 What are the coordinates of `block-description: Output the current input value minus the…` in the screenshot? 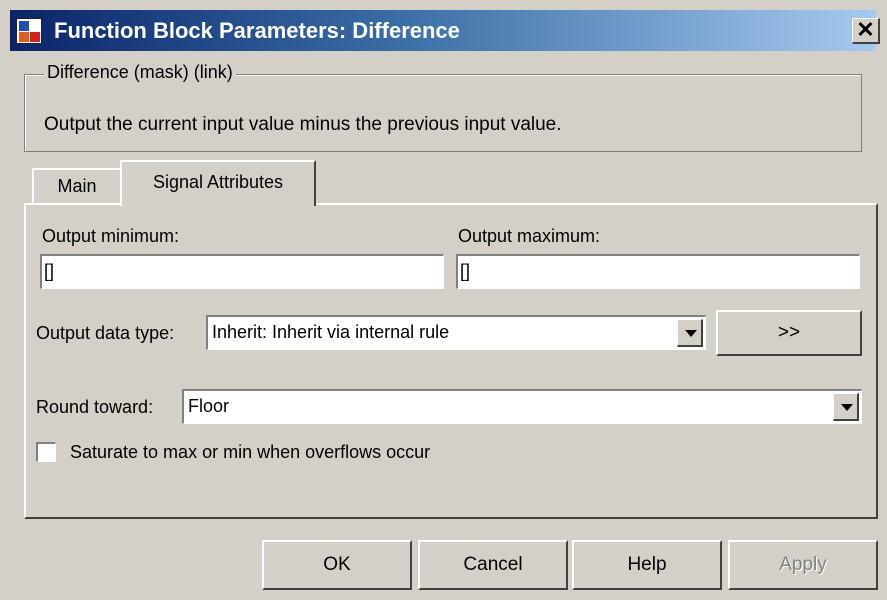 It's located at (303, 124).